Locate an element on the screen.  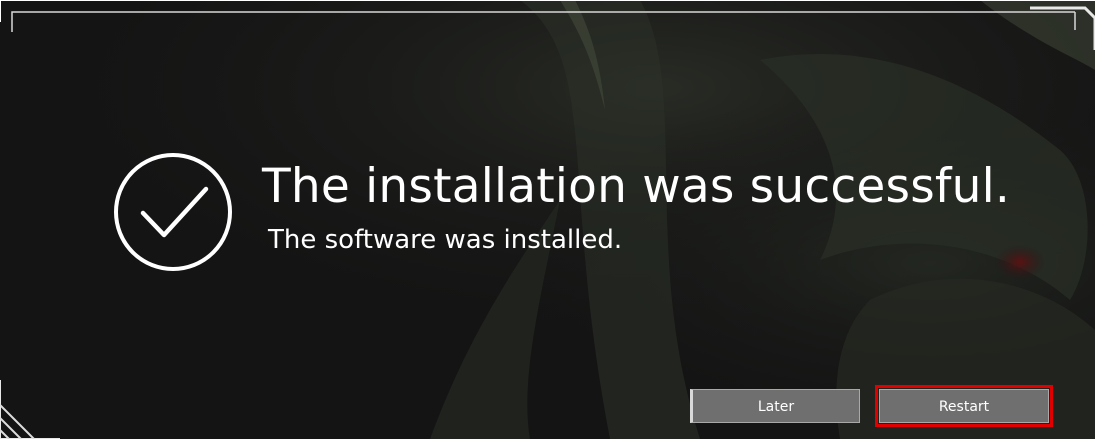
dialog-title: The installation was successful. is located at coordinates (636, 186).